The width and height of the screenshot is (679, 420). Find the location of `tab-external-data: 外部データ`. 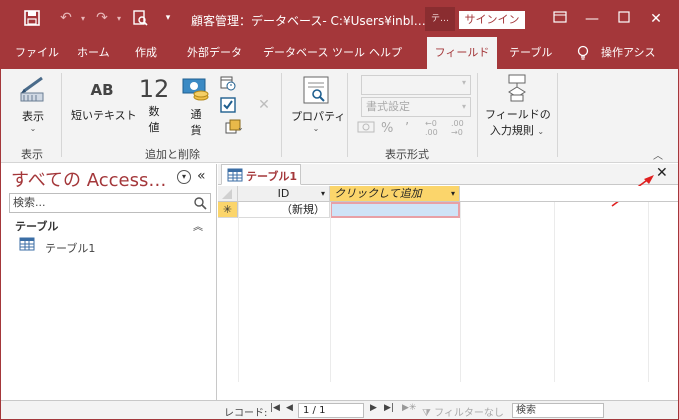

tab-external-data: 外部データ is located at coordinates (214, 53).